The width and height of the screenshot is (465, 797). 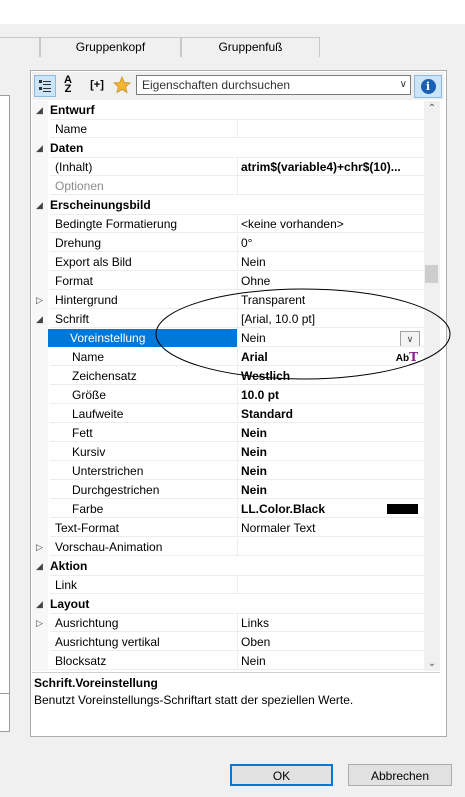 What do you see at coordinates (228, 148) in the screenshot?
I see `category-row: ◢ Daten` at bounding box center [228, 148].